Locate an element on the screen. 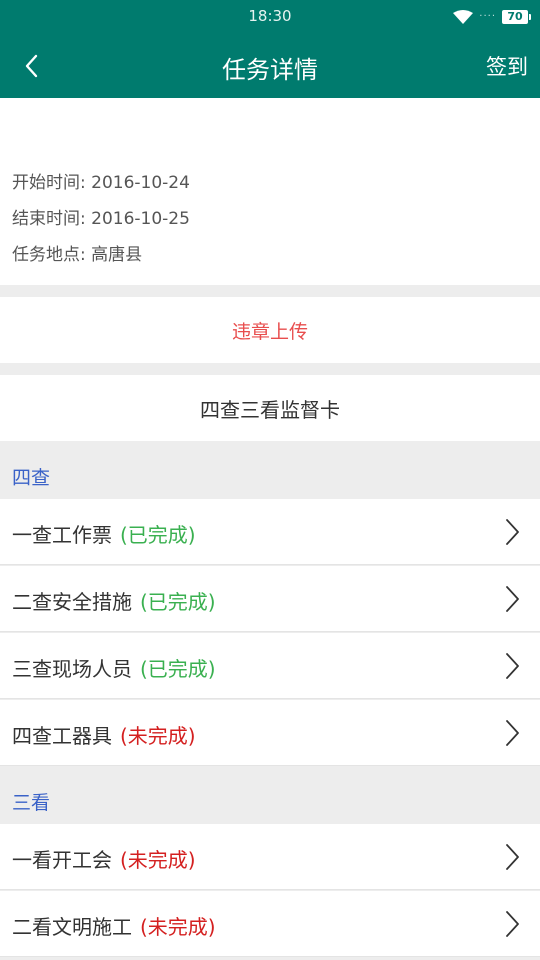 Image resolution: width=540 pixels, height=960 pixels. item-label: 三查现场人员 is located at coordinates (72, 669).